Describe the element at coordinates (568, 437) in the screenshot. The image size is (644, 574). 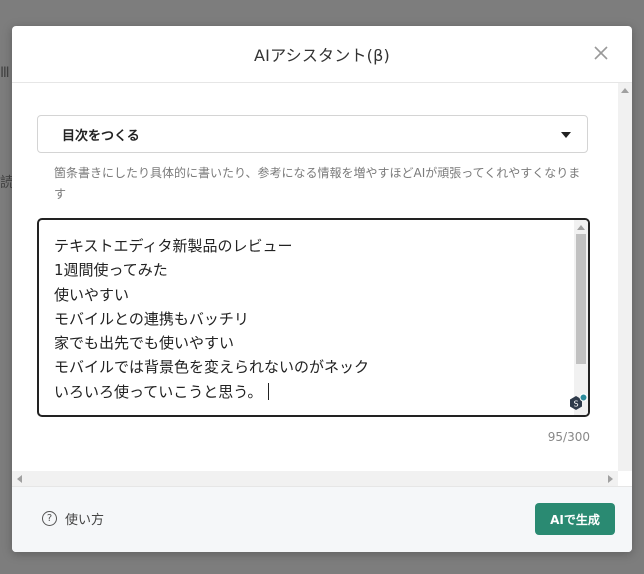
I see `char-counter: 95/300` at that location.